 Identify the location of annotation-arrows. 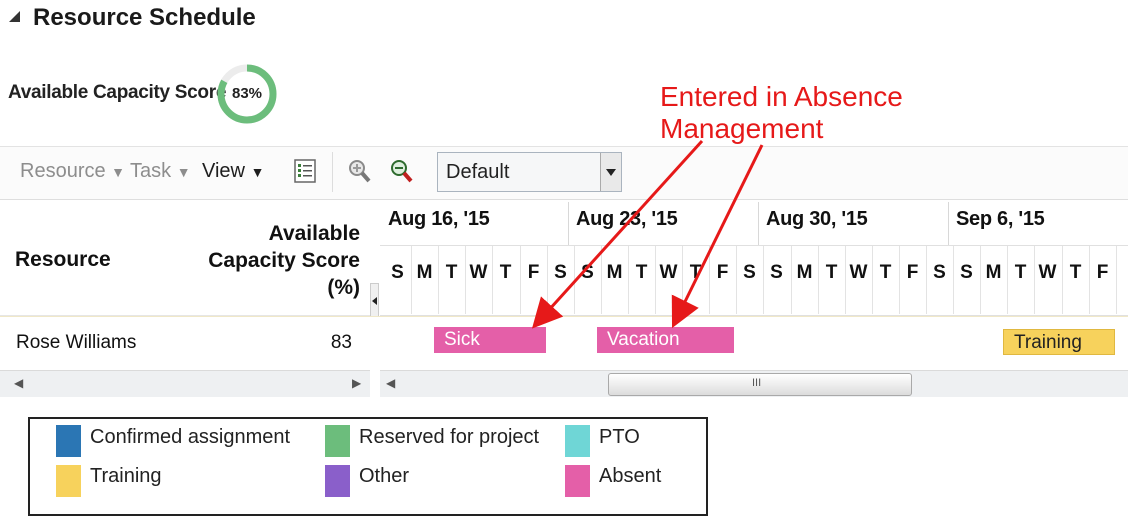
(647, 234).